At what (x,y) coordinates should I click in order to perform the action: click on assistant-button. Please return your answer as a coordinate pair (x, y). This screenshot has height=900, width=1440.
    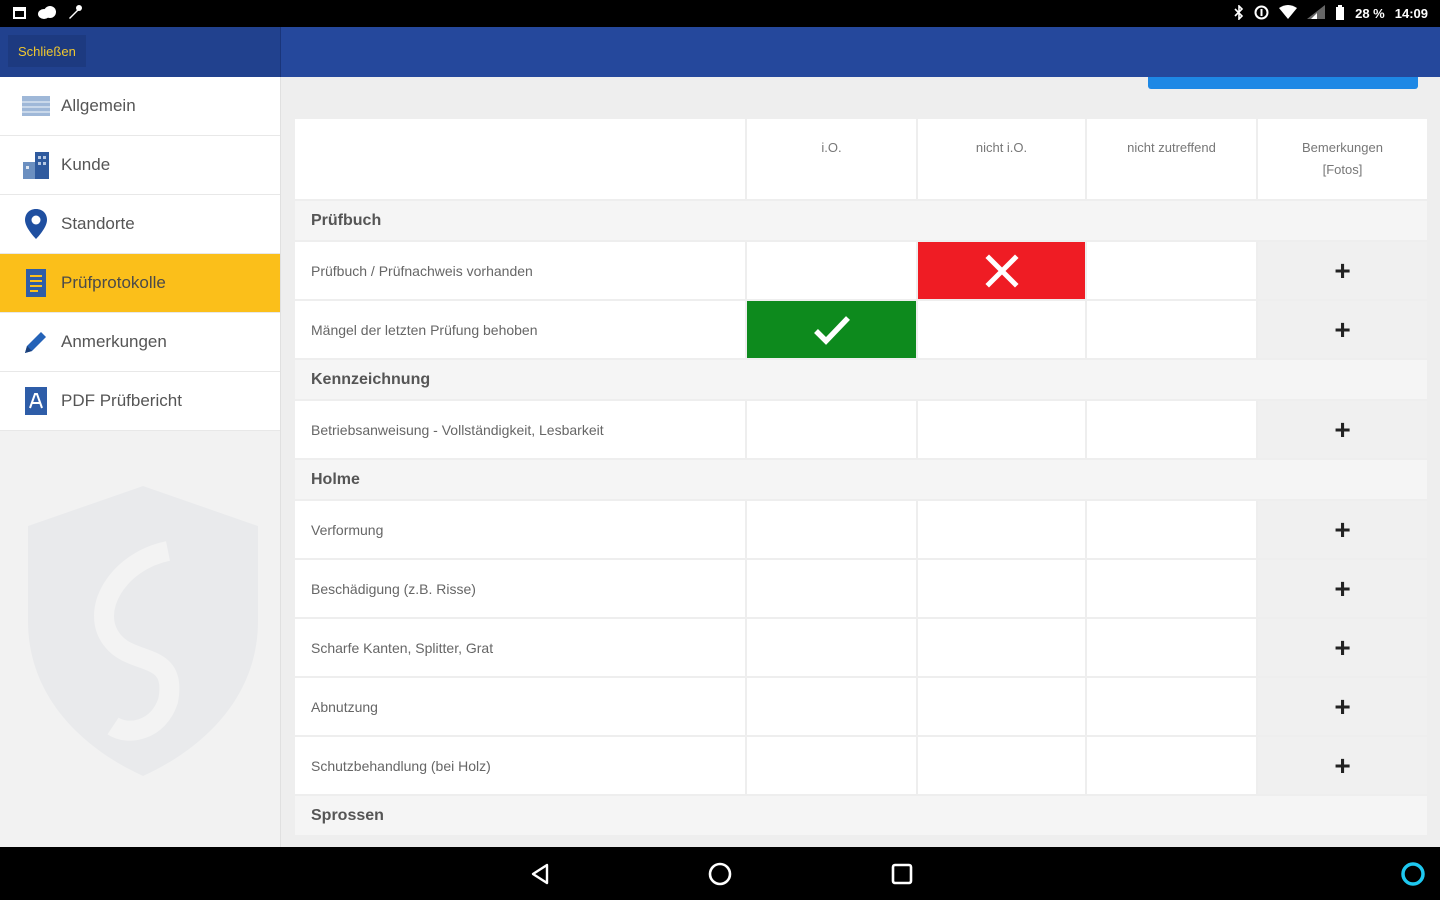
    Looking at the image, I should click on (1413, 874).